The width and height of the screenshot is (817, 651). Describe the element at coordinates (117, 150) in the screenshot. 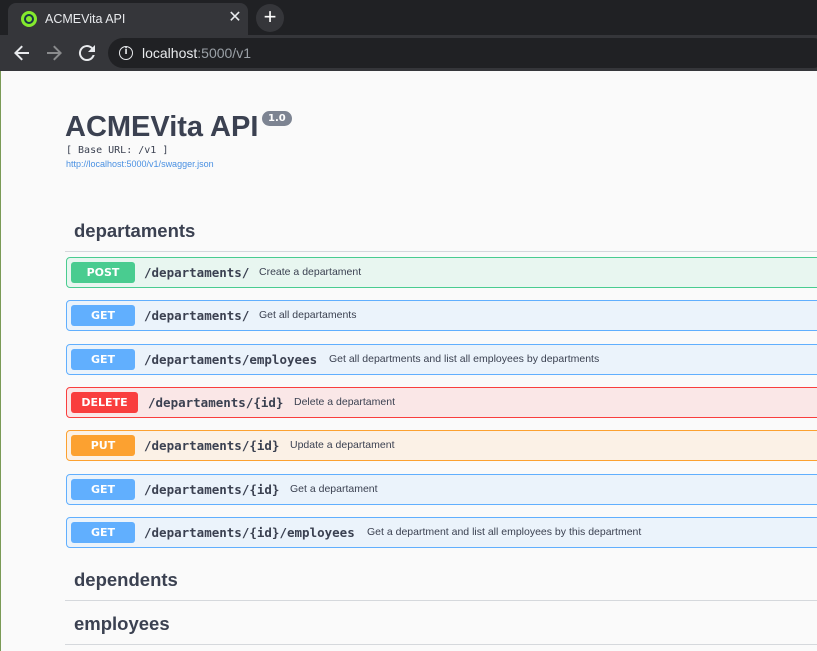

I see `base-url: [ Base URL: /v1 ]` at that location.